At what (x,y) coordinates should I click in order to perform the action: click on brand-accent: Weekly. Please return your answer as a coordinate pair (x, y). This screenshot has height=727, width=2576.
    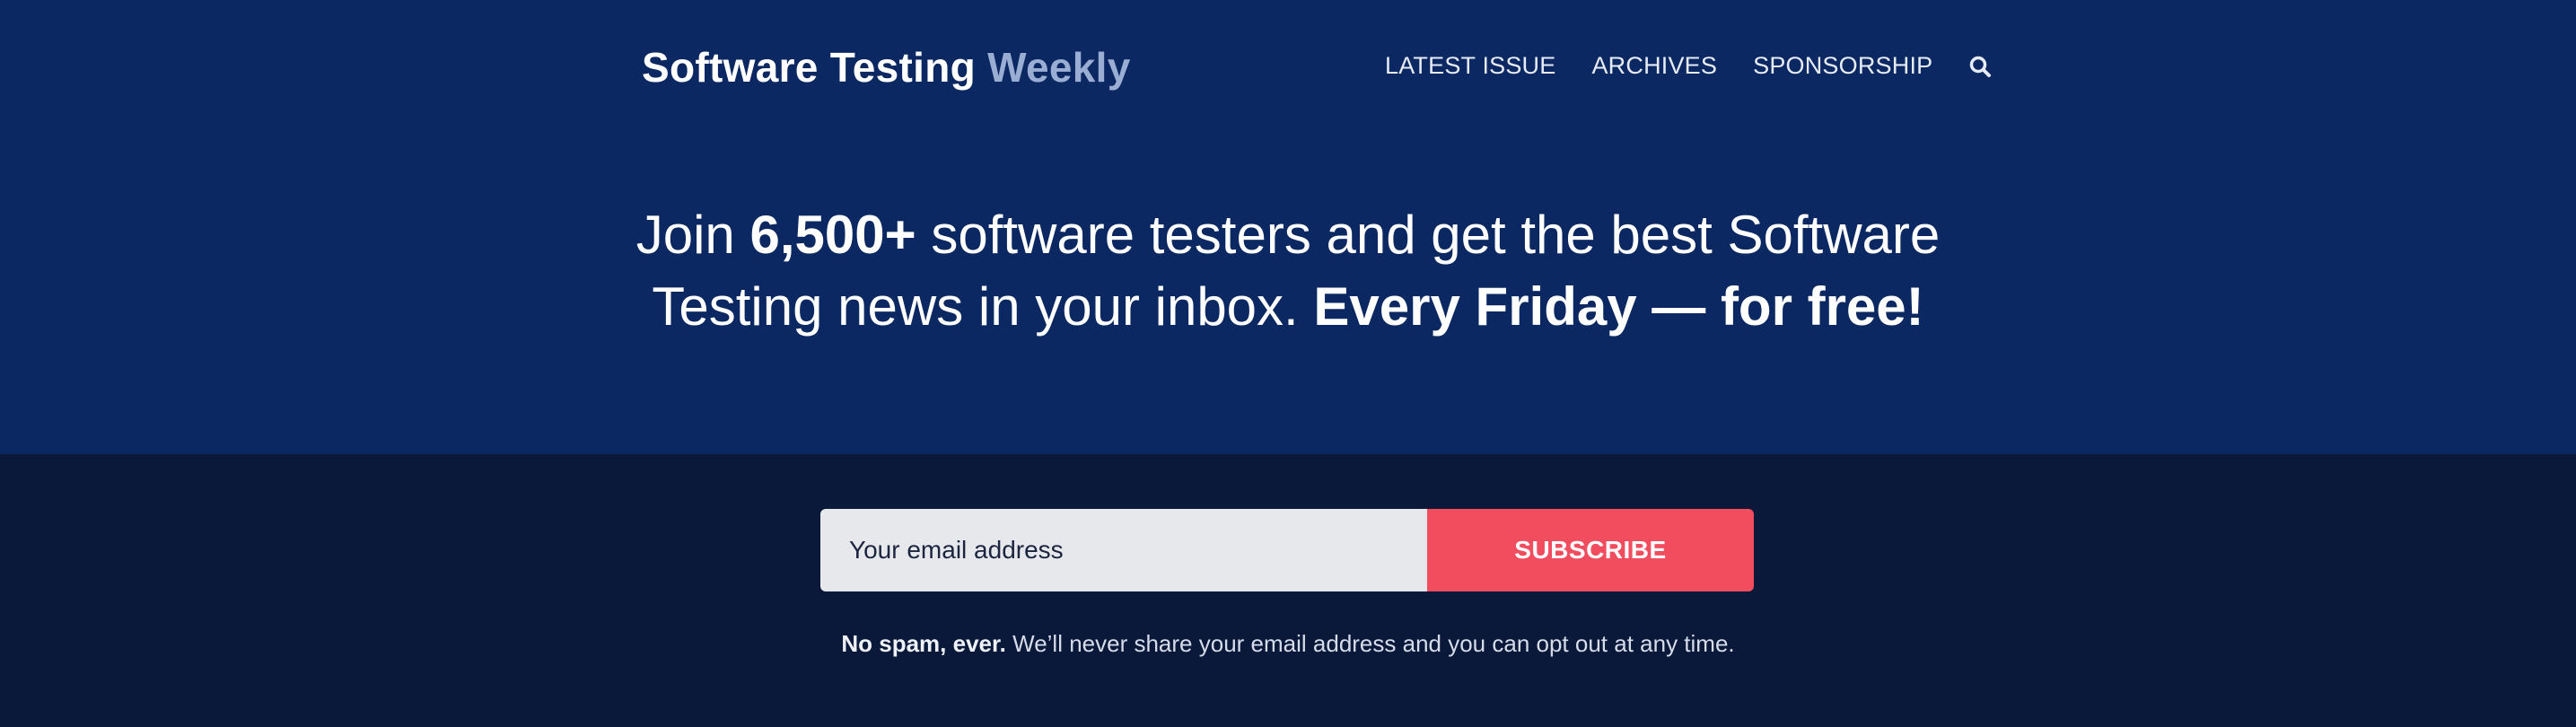
    Looking at the image, I should click on (1059, 67).